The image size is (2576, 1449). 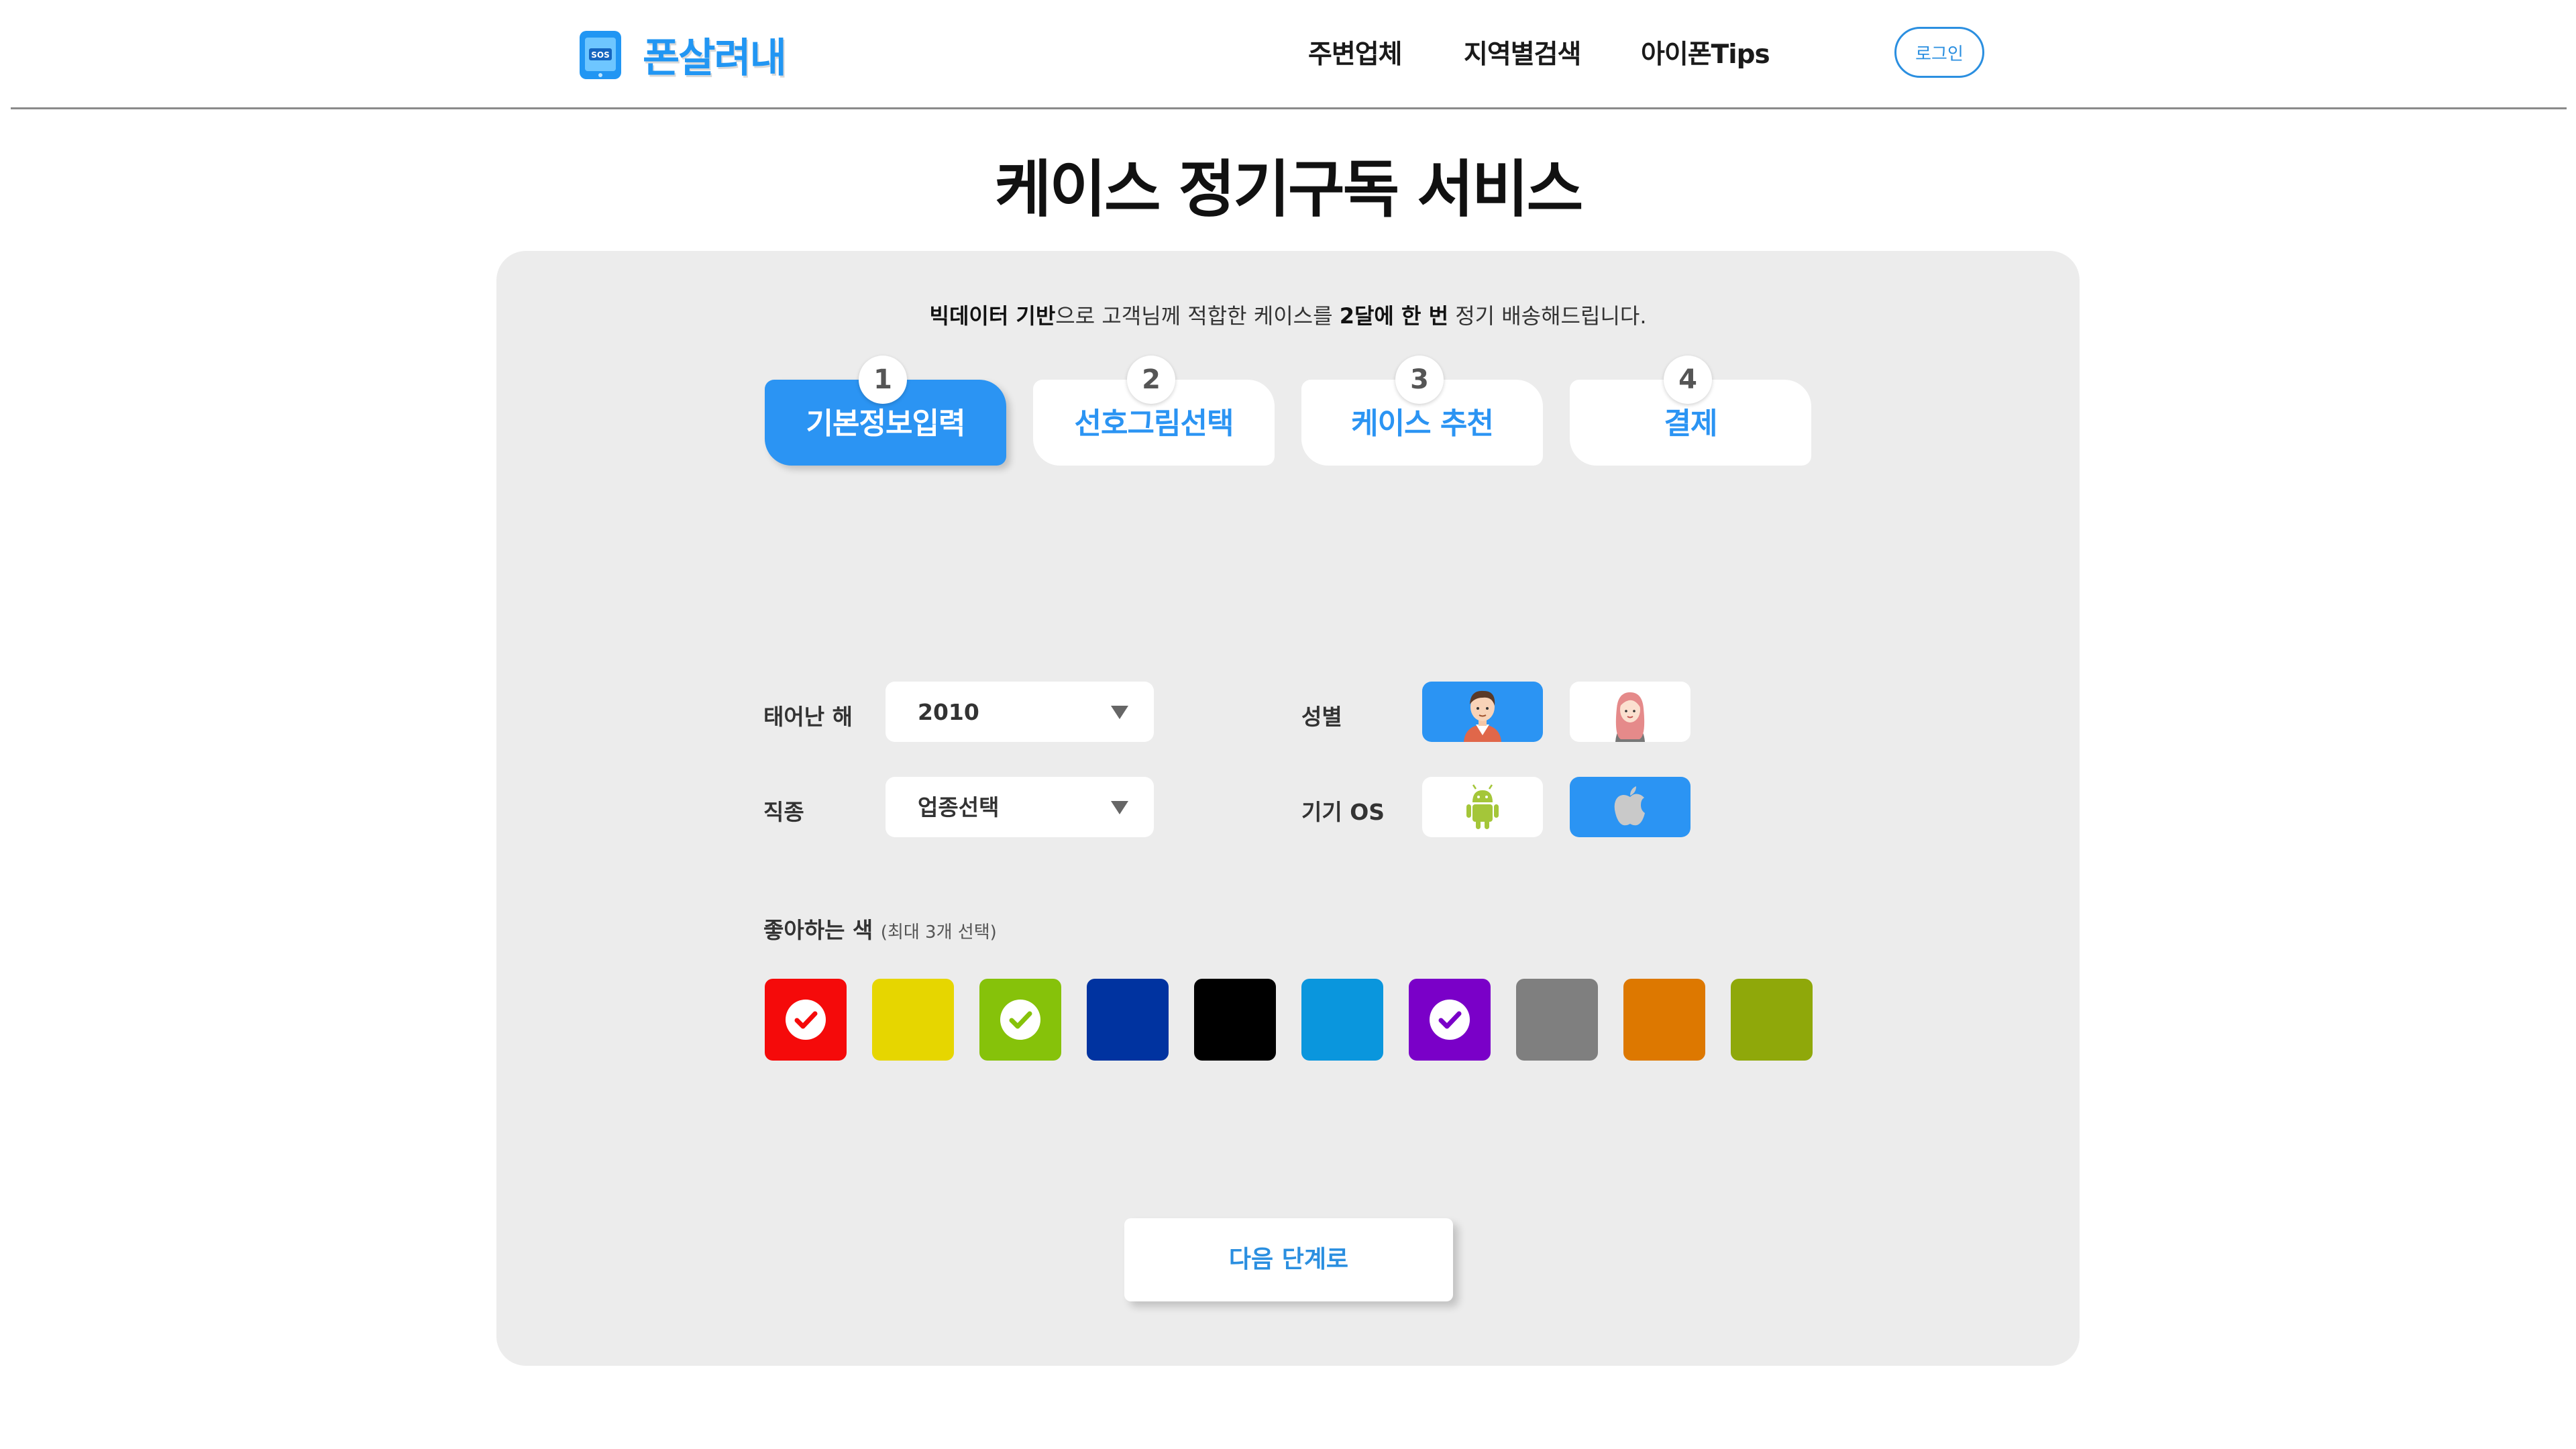 I want to click on job-label: 직종, so click(x=783, y=812).